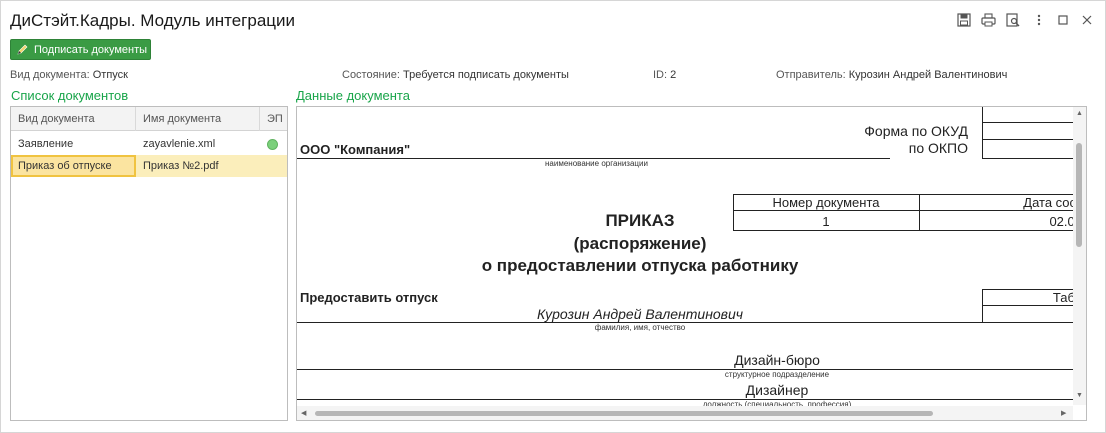 Image resolution: width=1106 pixels, height=433 pixels. What do you see at coordinates (1063, 413) in the screenshot?
I see `scroll-right-icon: ▶` at bounding box center [1063, 413].